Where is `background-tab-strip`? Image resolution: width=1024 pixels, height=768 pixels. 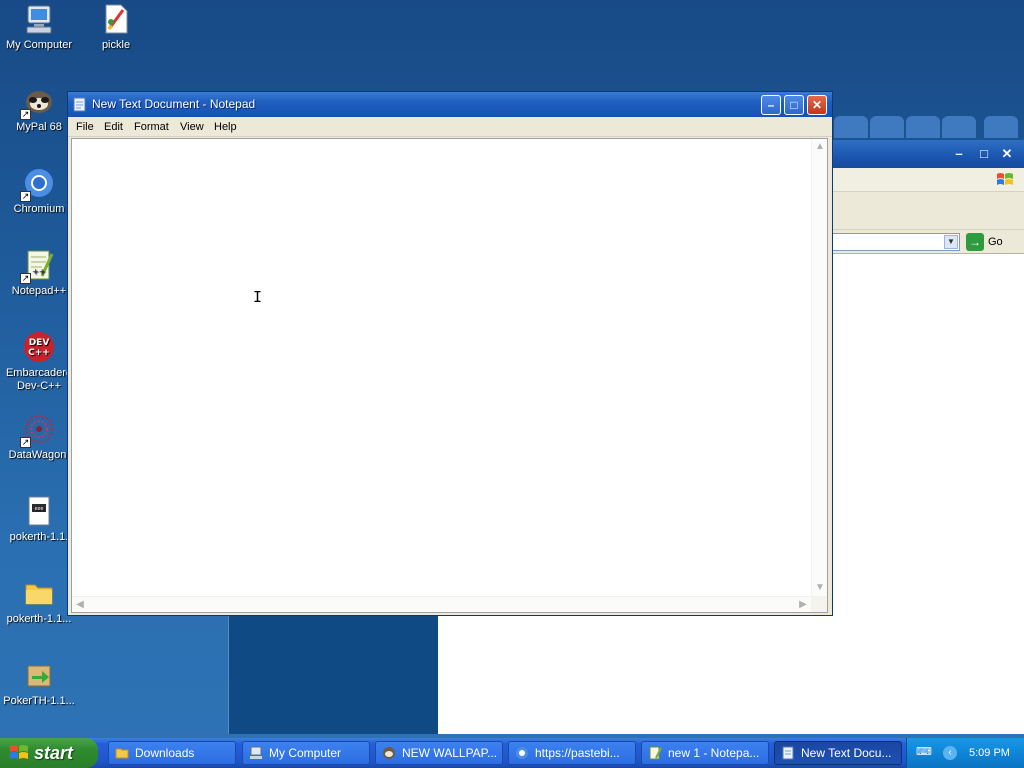
background-tab-strip is located at coordinates (928, 128).